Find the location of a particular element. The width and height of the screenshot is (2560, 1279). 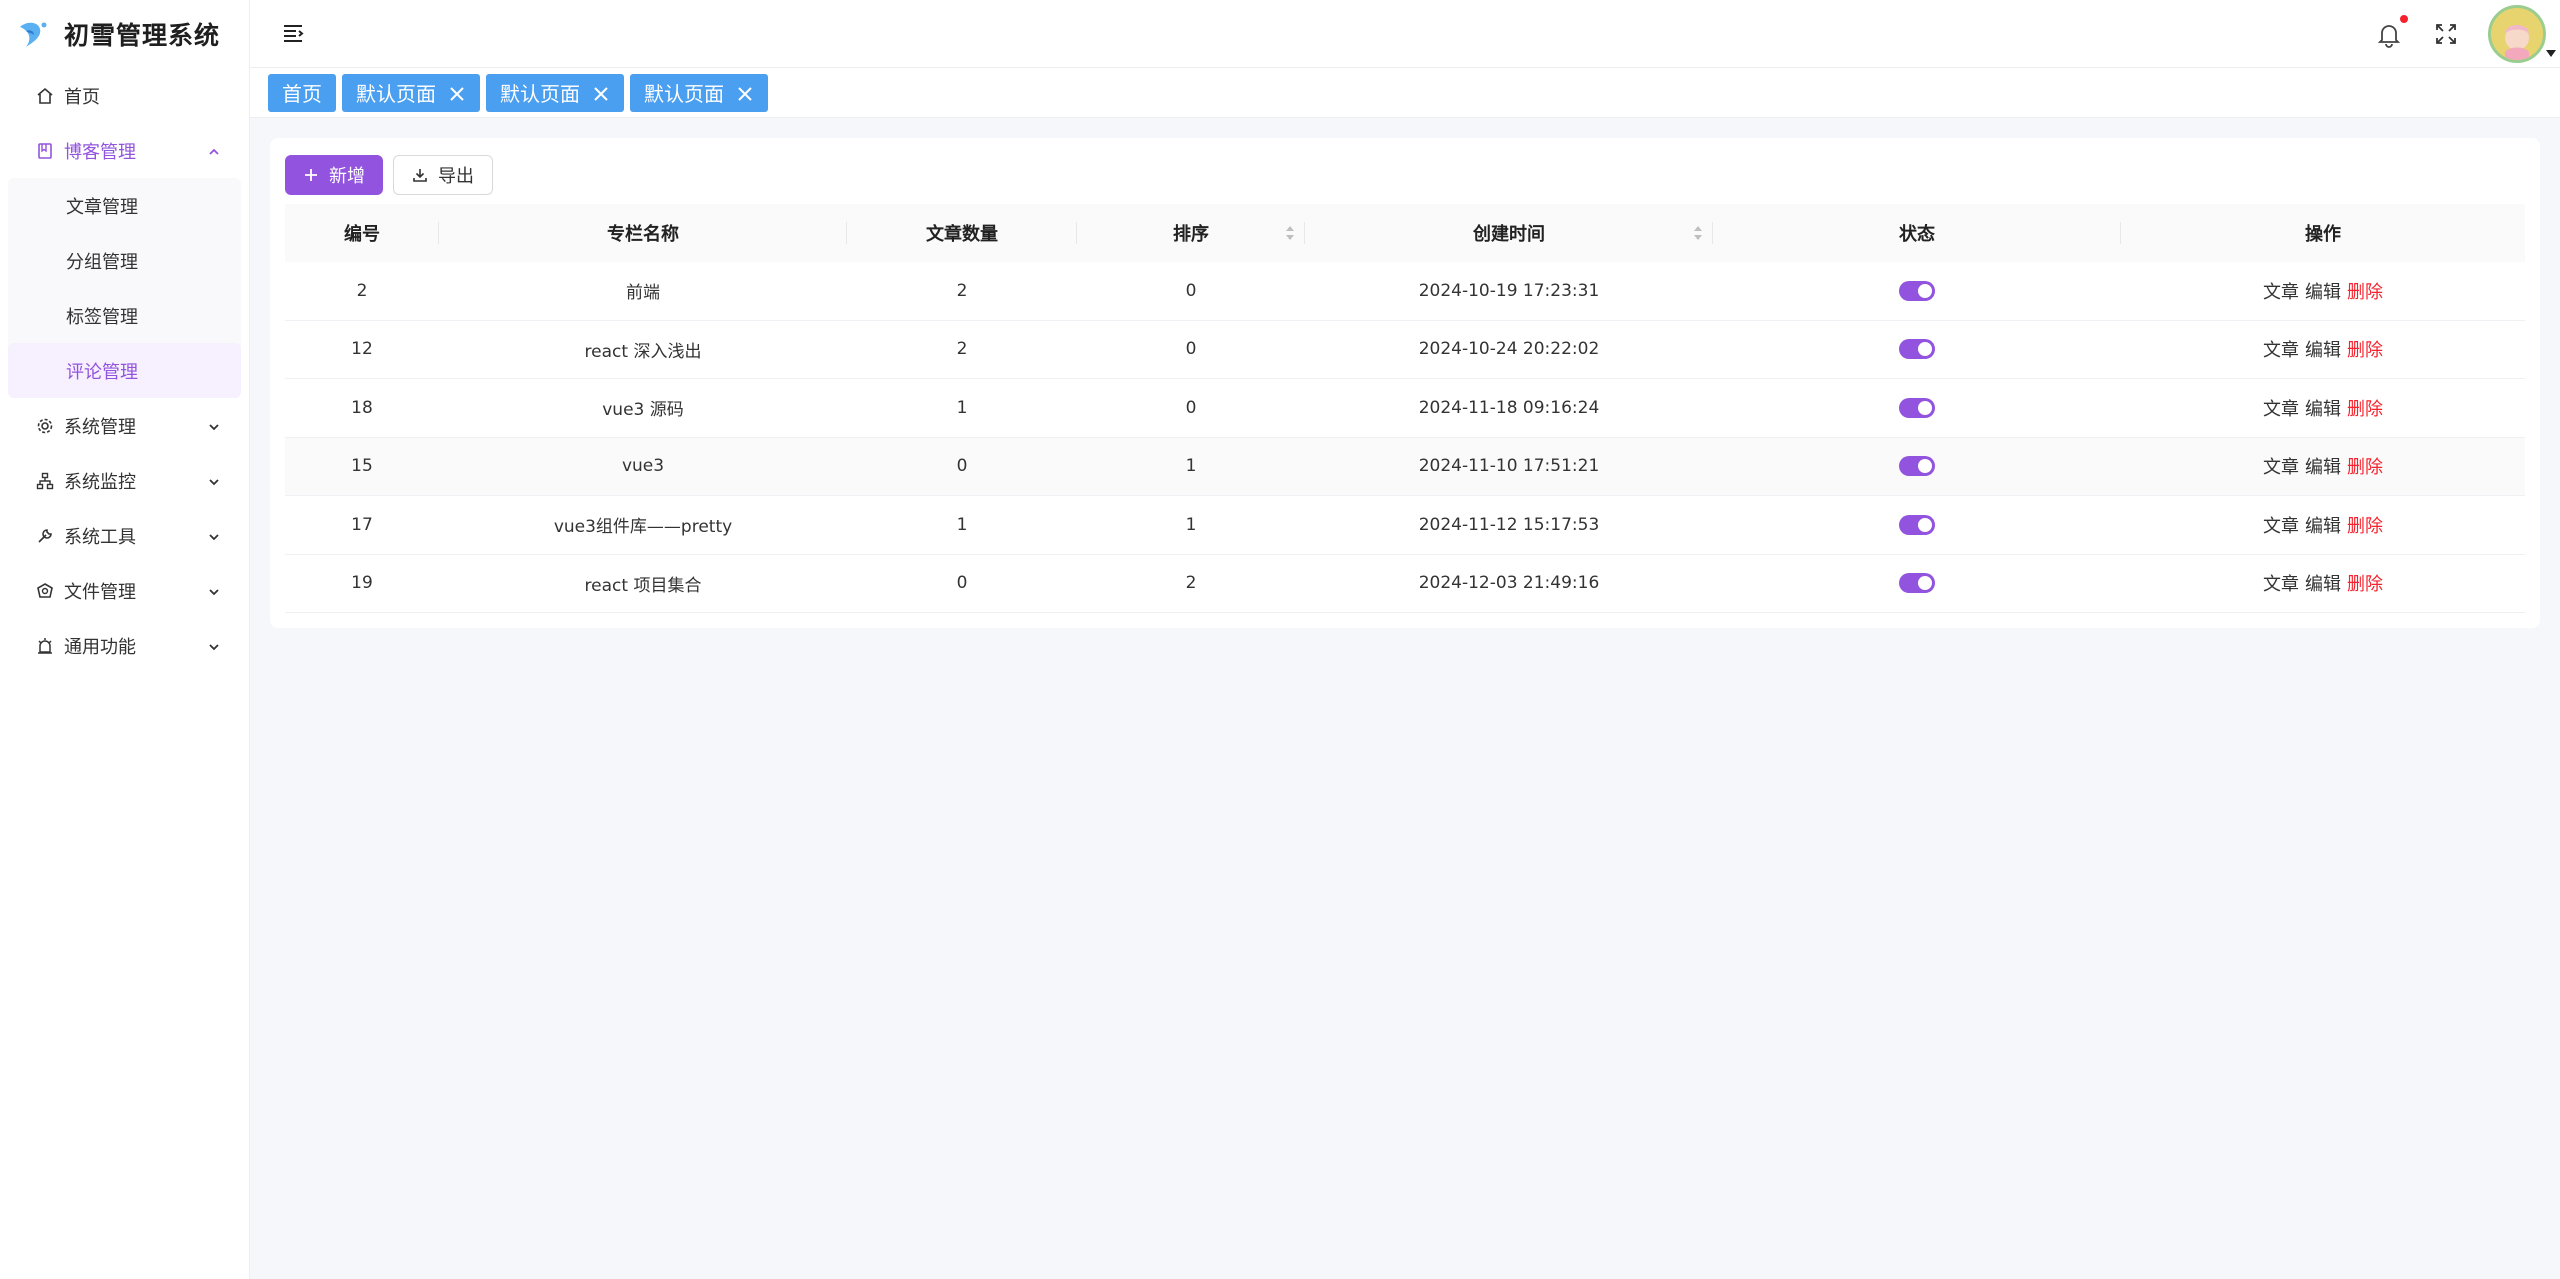

tab-home: 首页 is located at coordinates (302, 92).